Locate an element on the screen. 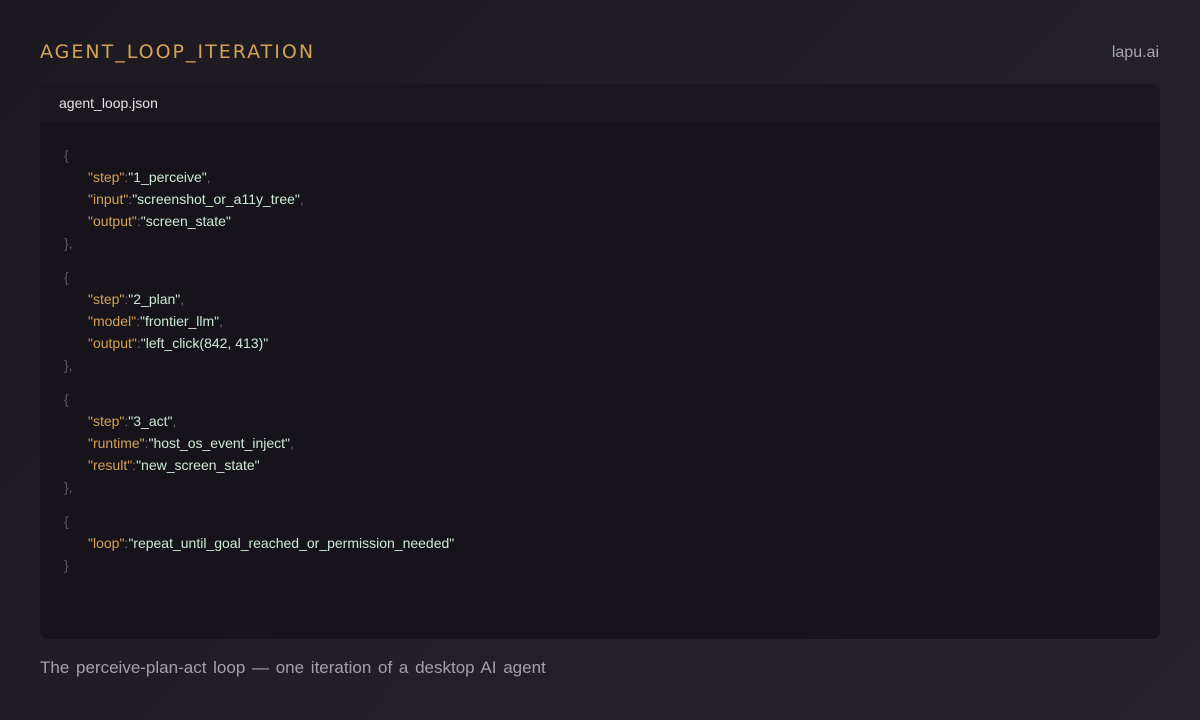 The height and width of the screenshot is (720, 1200). code-filename-tab: agent_loop.json is located at coordinates (600, 103).